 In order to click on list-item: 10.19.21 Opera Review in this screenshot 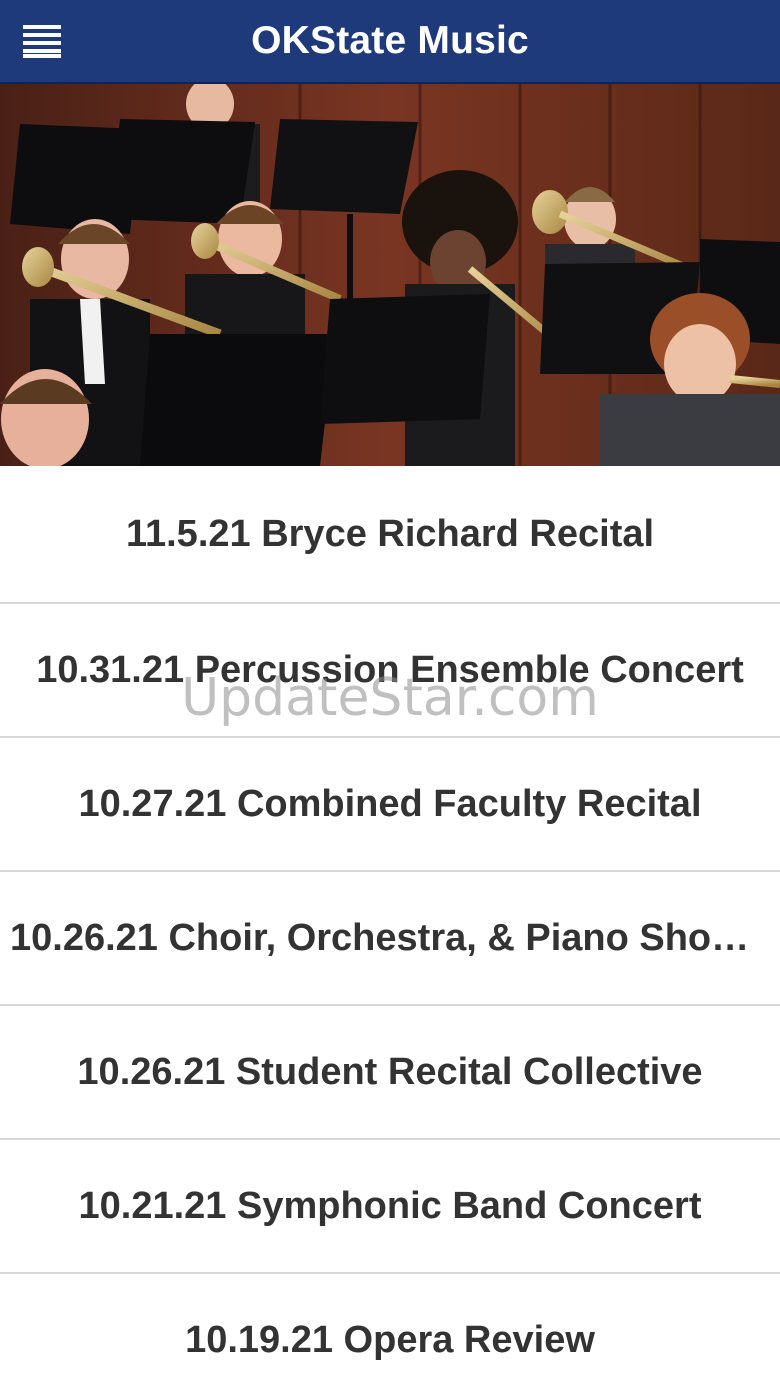, I will do `click(390, 1330)`.